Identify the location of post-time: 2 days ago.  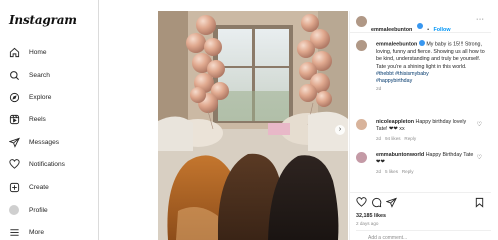
(367, 223).